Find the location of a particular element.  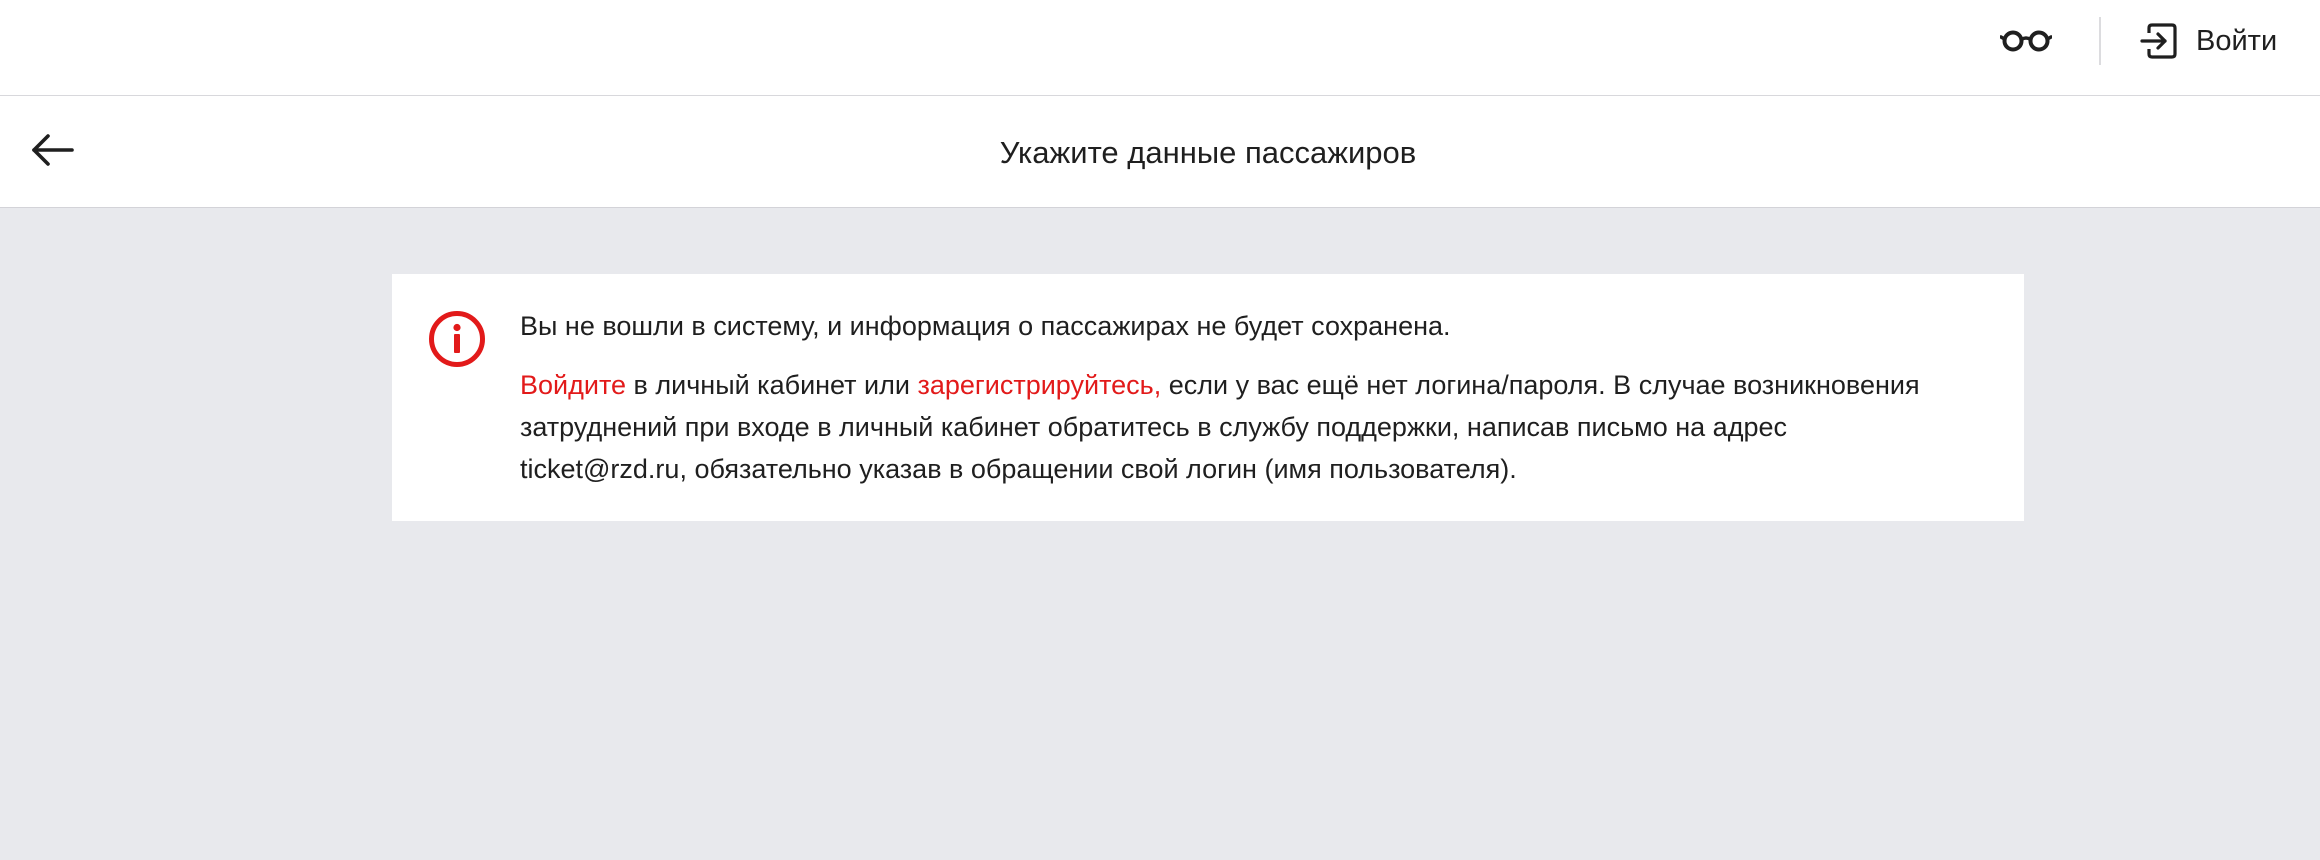

login-link: Войдите is located at coordinates (573, 385).